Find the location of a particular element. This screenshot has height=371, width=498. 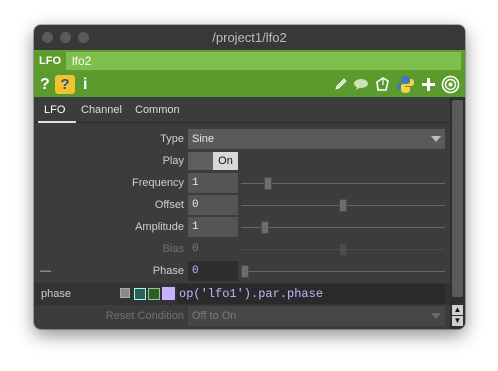

scrollbar-thumb is located at coordinates (457, 198).